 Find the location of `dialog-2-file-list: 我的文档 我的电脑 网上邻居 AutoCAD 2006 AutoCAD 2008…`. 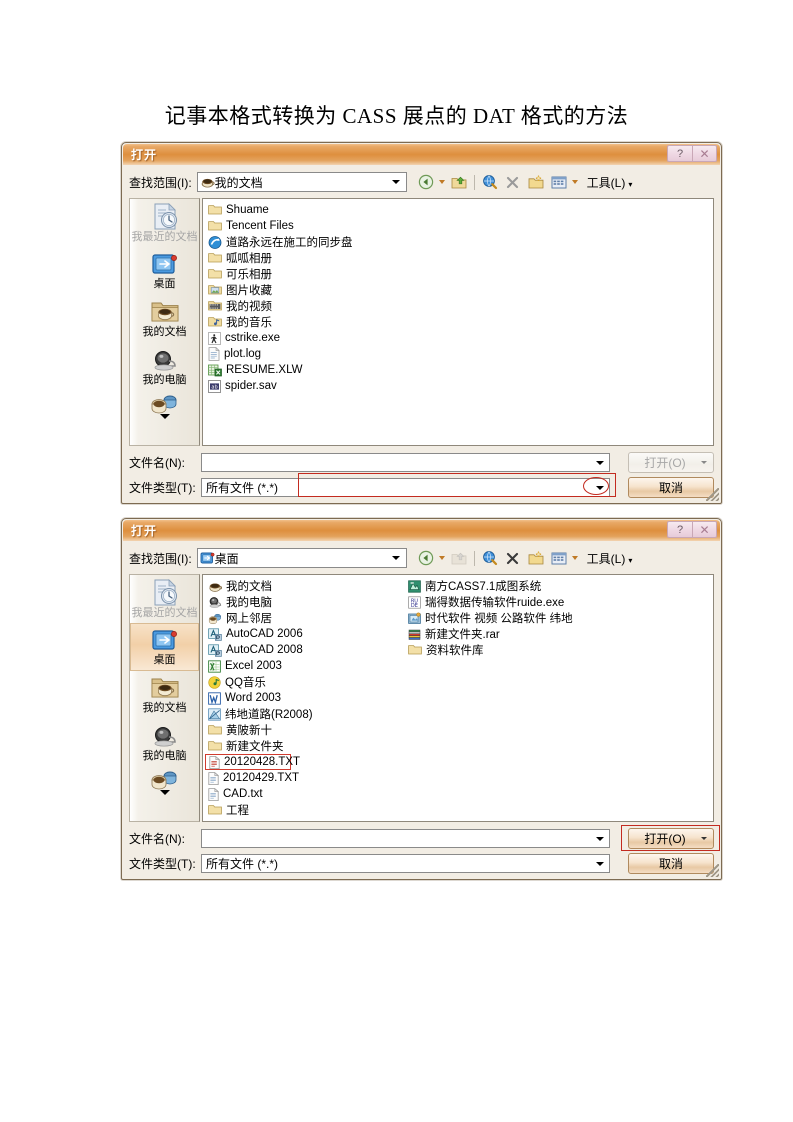

dialog-2-file-list: 我的文档 我的电脑 网上邻居 AutoCAD 2006 AutoCAD 2008… is located at coordinates (458, 698).